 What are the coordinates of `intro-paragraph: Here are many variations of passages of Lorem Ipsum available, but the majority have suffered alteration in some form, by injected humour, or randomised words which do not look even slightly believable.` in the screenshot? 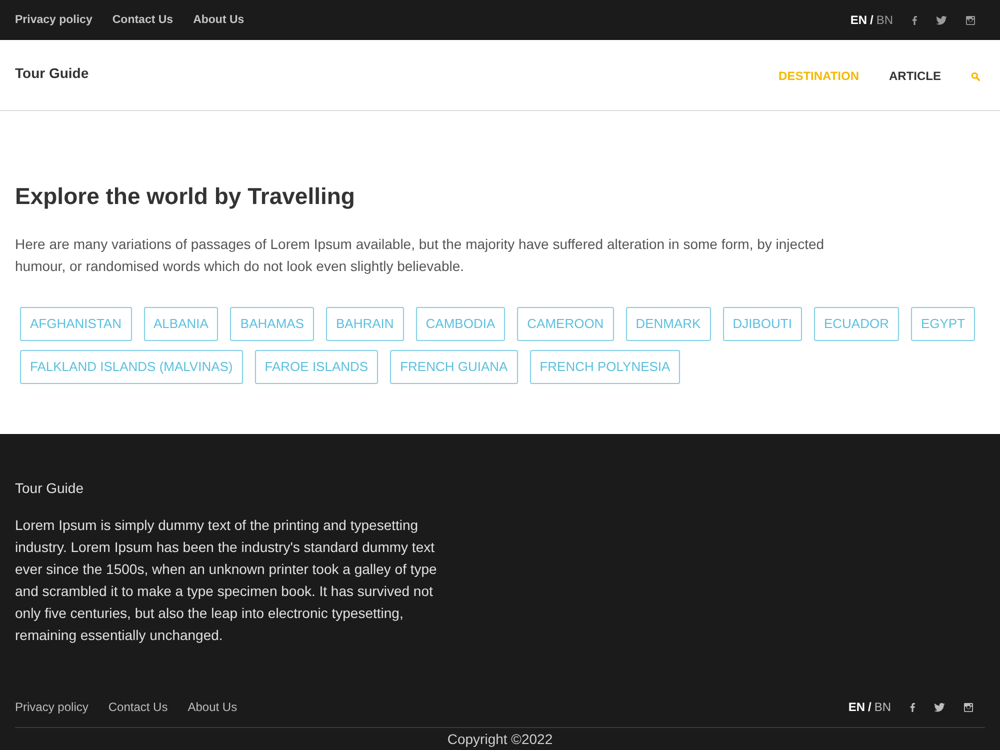 It's located at (420, 255).